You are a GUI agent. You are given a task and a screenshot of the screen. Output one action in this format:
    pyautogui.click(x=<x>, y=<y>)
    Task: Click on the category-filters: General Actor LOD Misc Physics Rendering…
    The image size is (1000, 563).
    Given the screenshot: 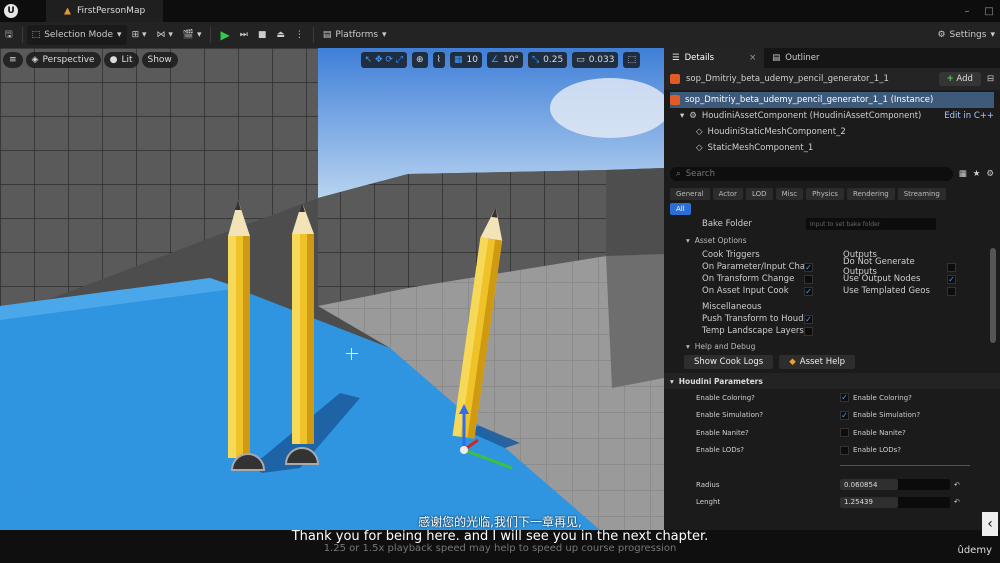 What is the action you would take?
    pyautogui.click(x=832, y=192)
    